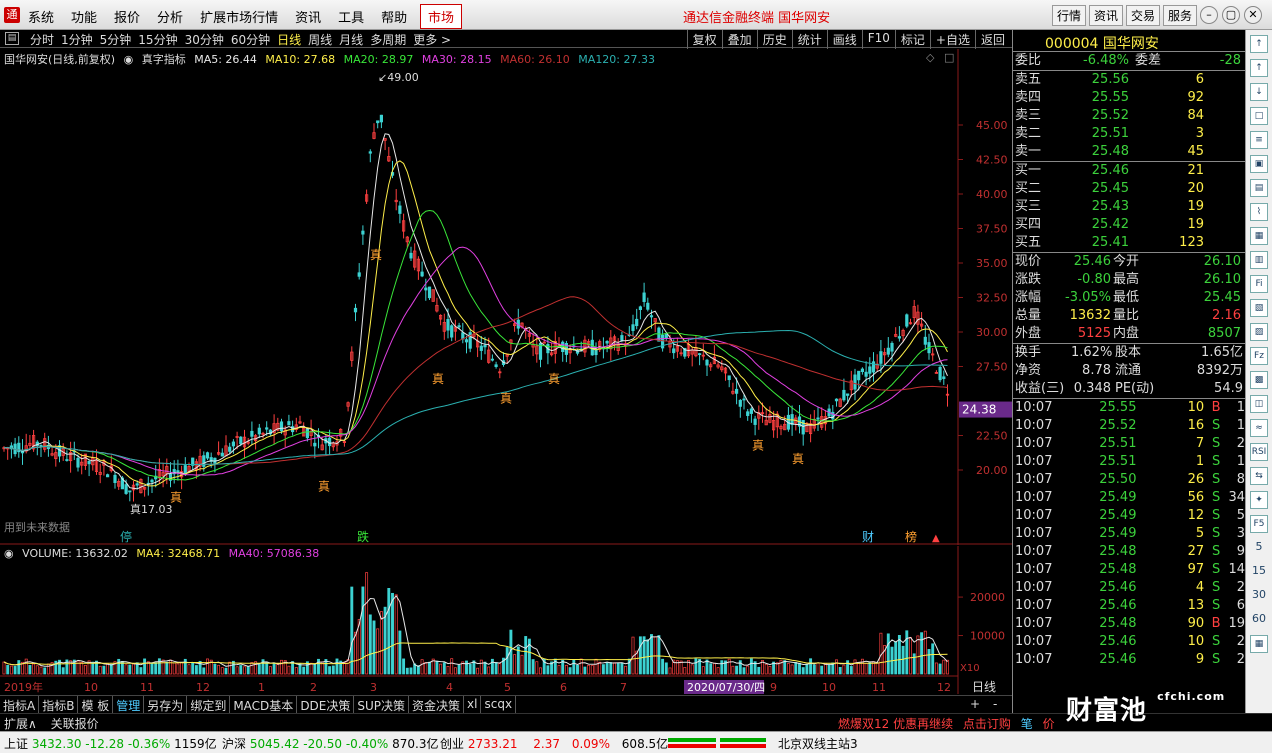  Describe the element at coordinates (1143, 15) in the screenshot. I see `trade-mode-button: 交易` at that location.